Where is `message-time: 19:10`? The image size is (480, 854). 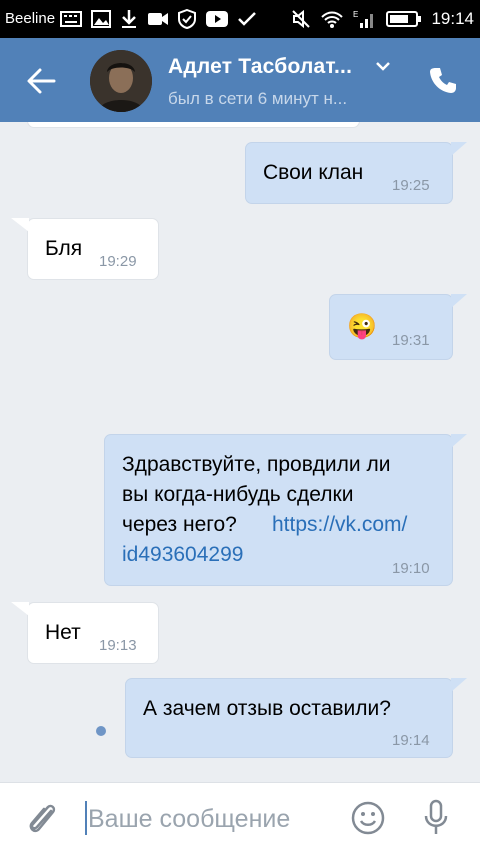
message-time: 19:10 is located at coordinates (411, 568).